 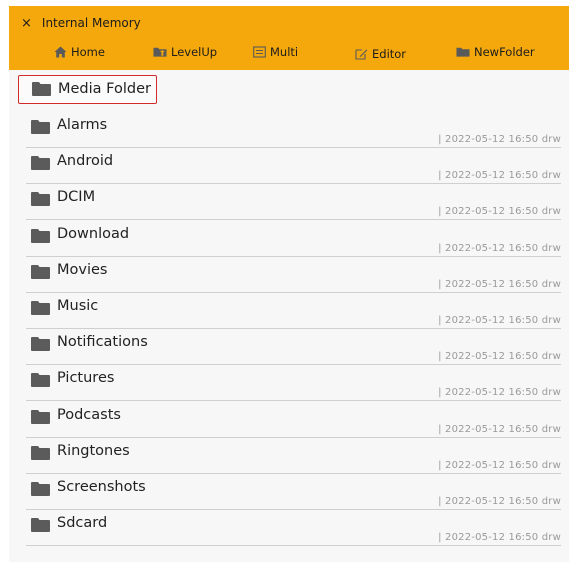 I want to click on folder-name: Notifications, so click(x=102, y=342).